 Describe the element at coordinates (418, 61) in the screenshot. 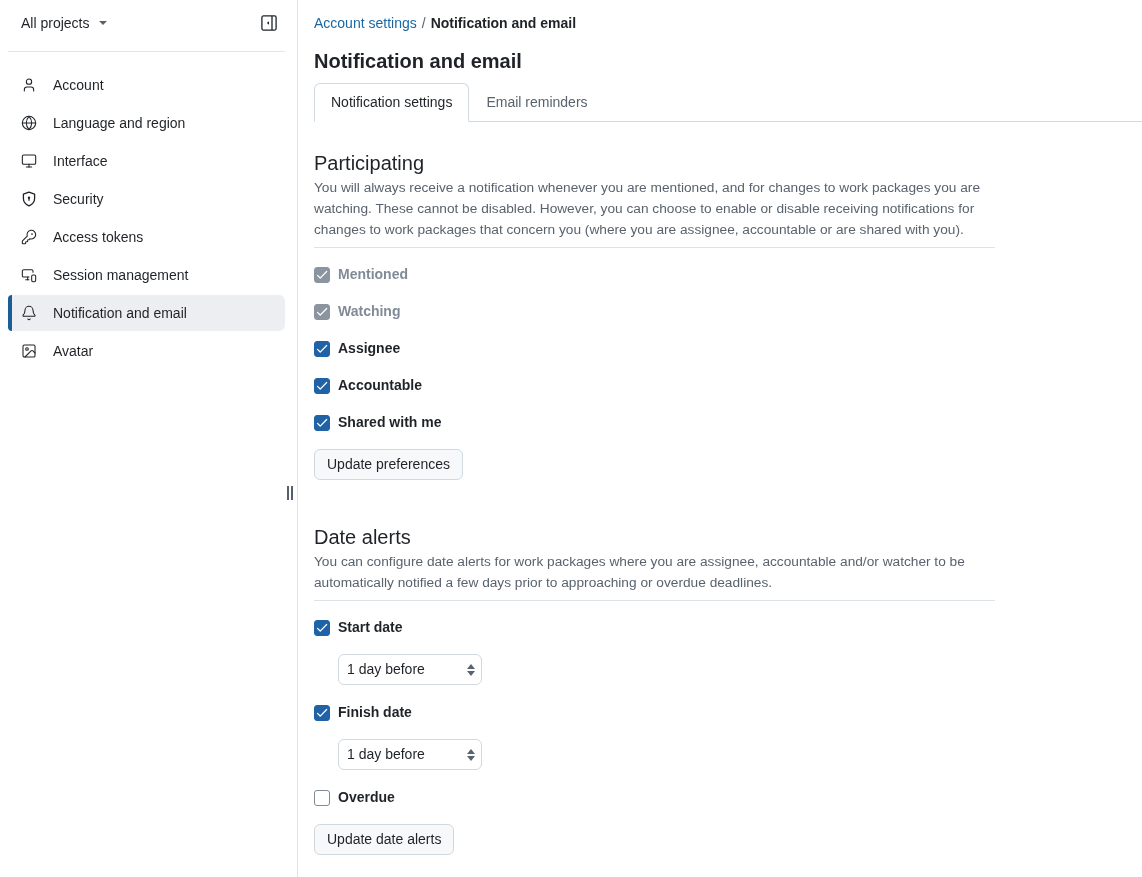

I see `page-title: Notification and email` at that location.